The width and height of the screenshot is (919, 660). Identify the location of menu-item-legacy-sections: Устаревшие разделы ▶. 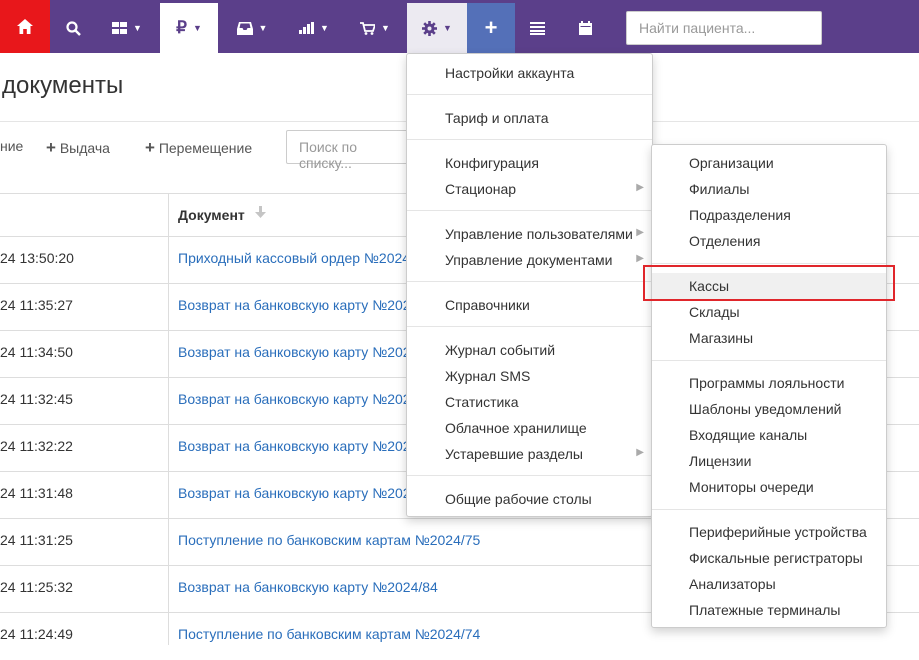
(529, 454).